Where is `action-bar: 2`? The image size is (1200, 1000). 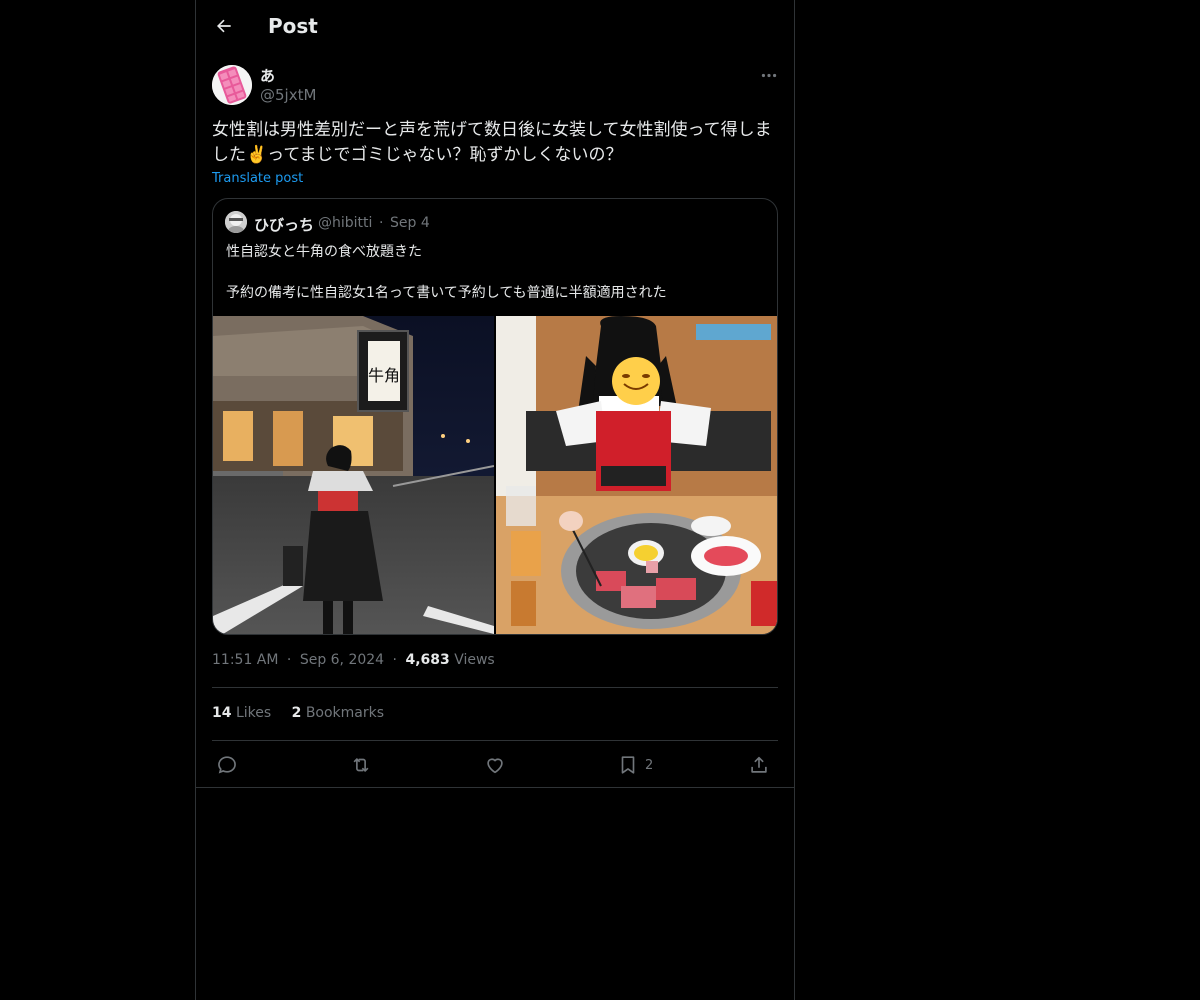
action-bar: 2 is located at coordinates (495, 765).